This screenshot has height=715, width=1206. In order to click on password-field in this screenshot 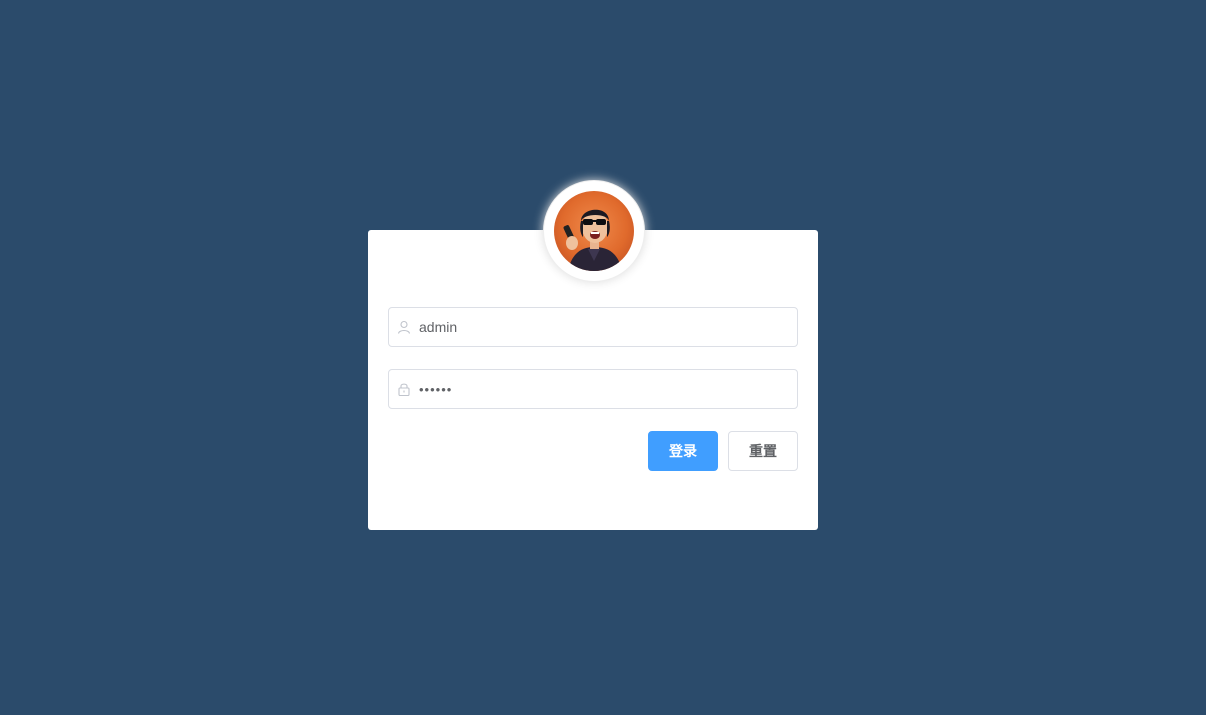, I will do `click(593, 389)`.